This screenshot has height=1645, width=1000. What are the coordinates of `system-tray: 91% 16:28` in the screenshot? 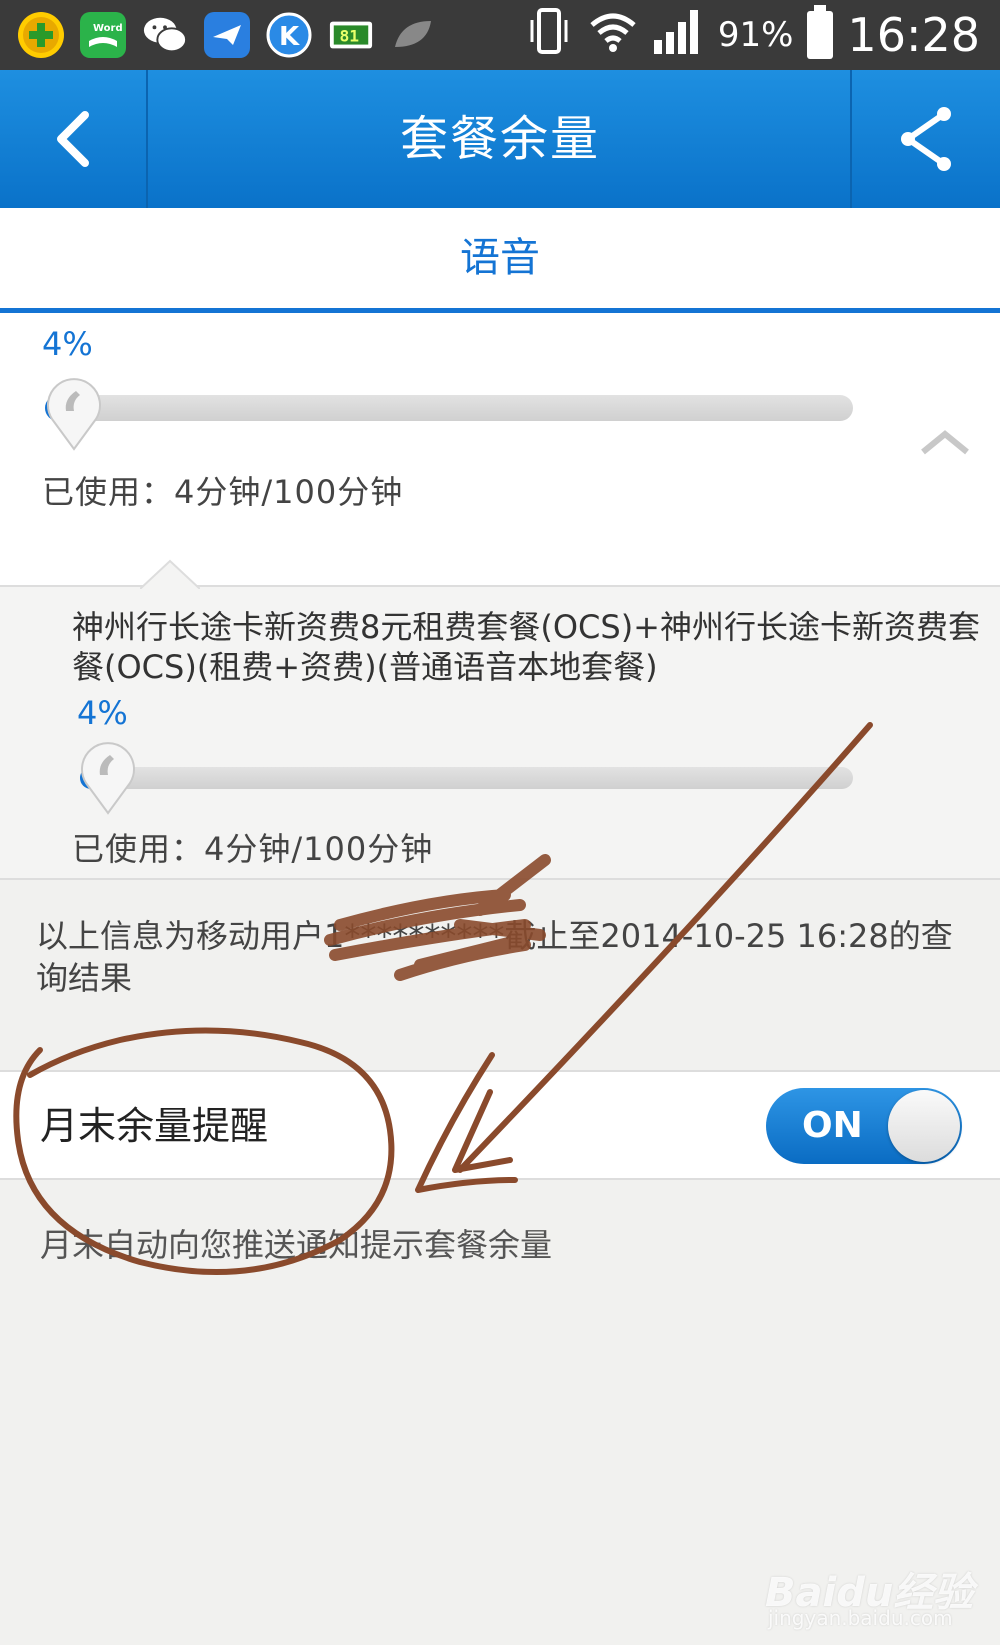 It's located at (752, 35).